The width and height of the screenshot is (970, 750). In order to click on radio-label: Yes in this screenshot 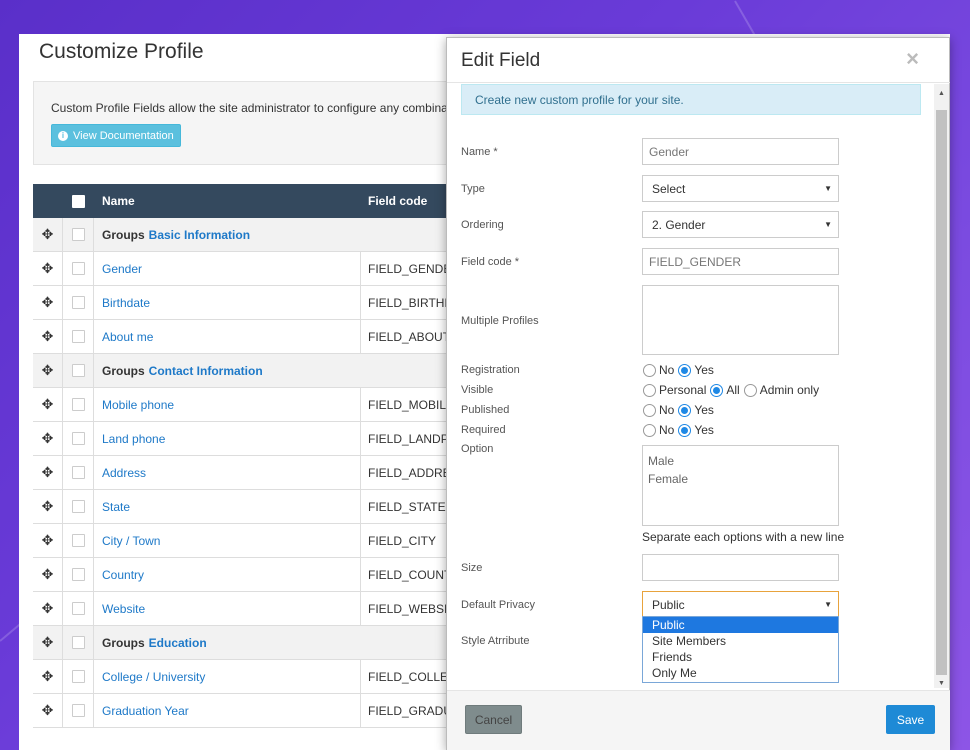, I will do `click(704, 430)`.